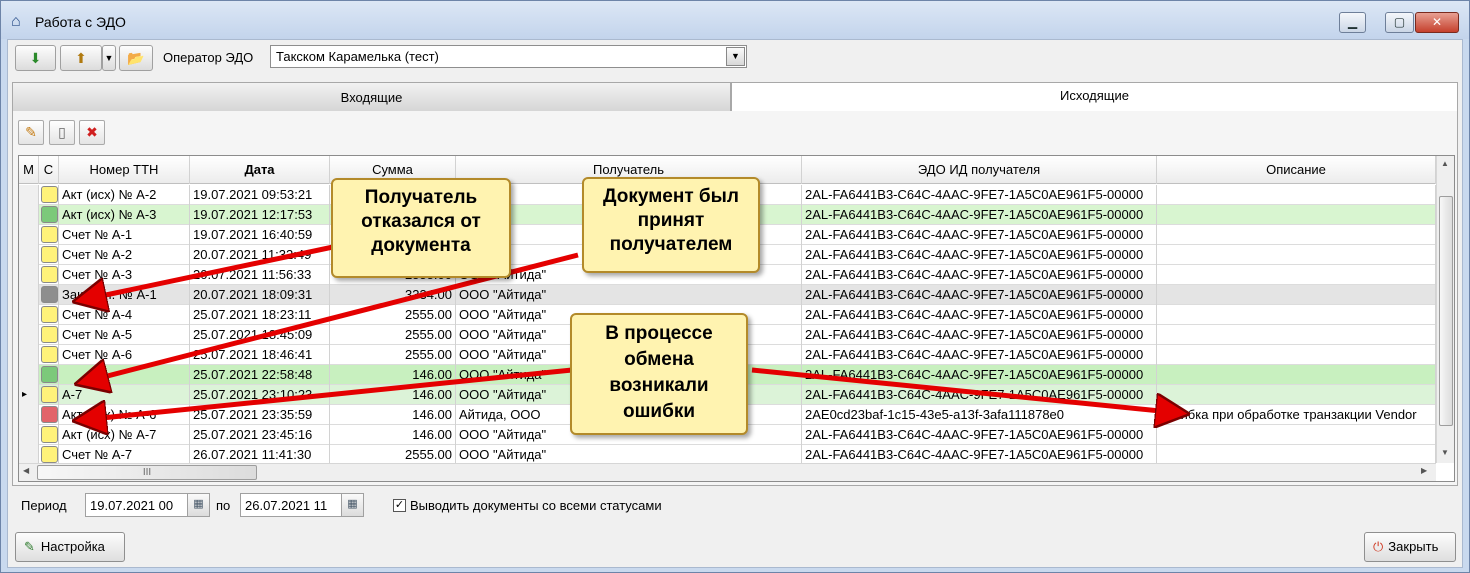  I want to click on callout-rejected-text: Получатель отказался от документа, so click(421, 221).